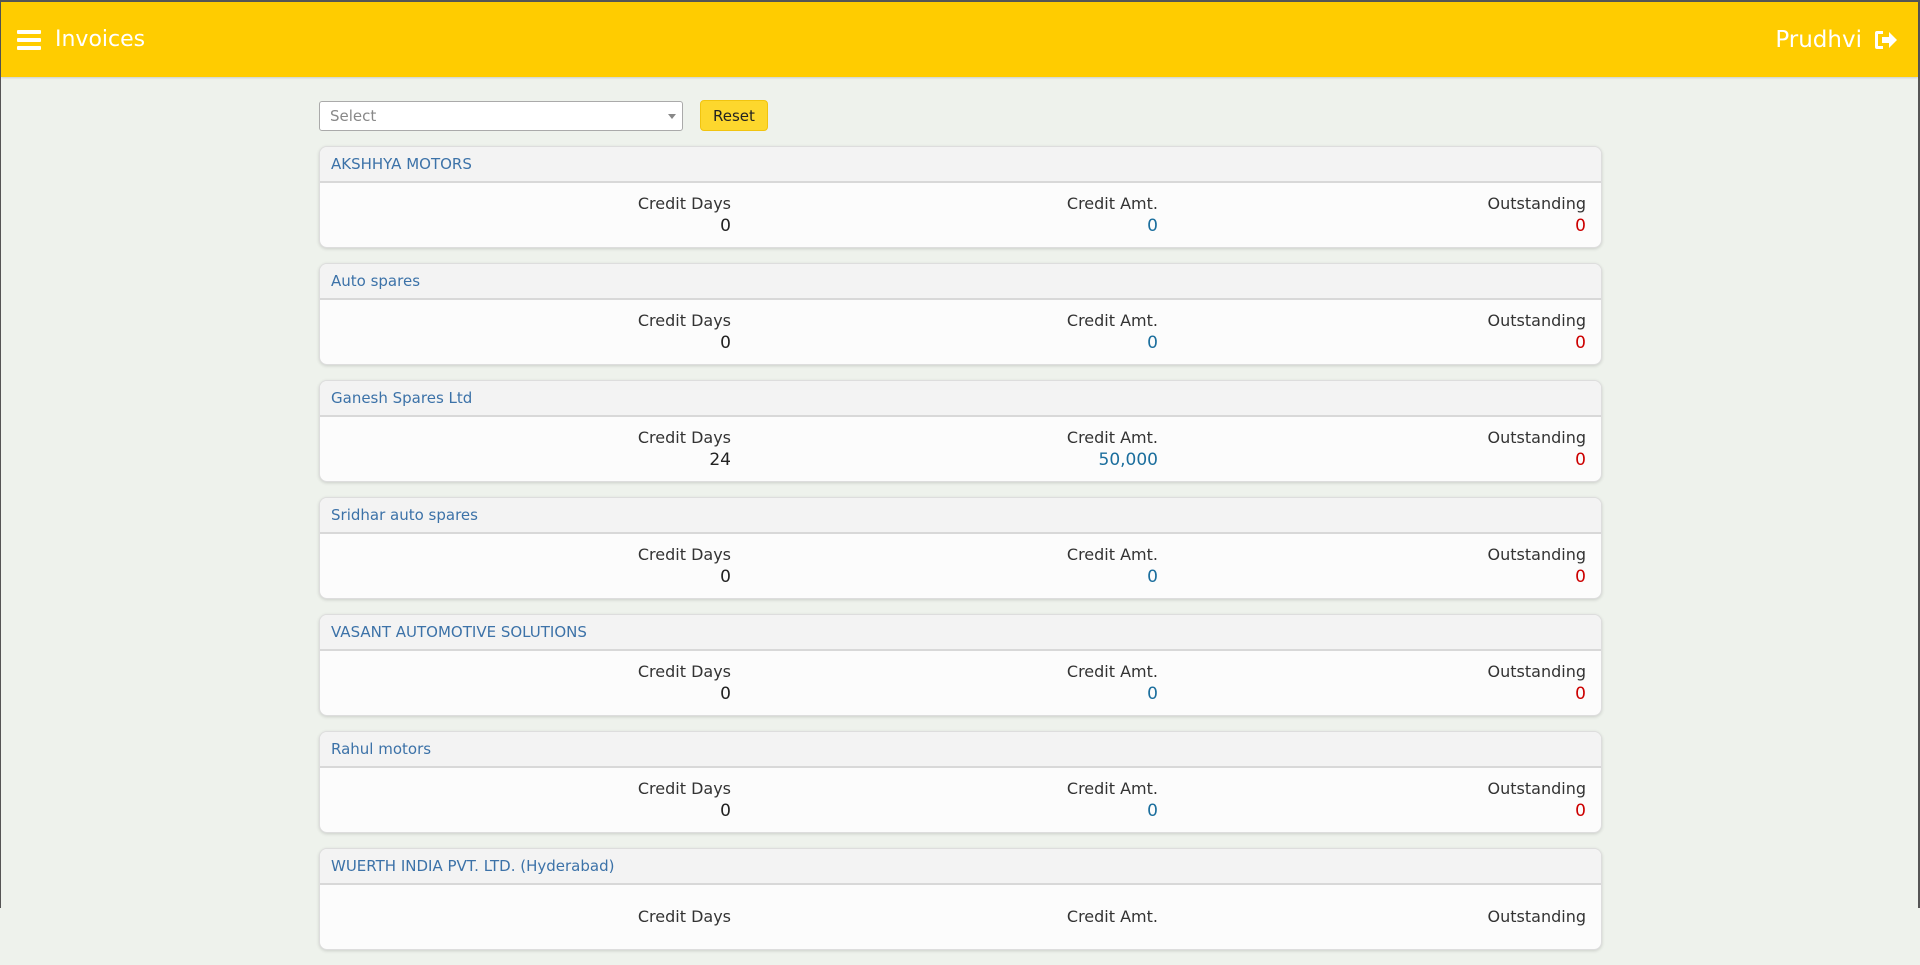 The image size is (1920, 965). What do you see at coordinates (472, 866) in the screenshot?
I see `customer-name-link: WUERTH INDIA PVT. LTD. (Hyderabad)` at bounding box center [472, 866].